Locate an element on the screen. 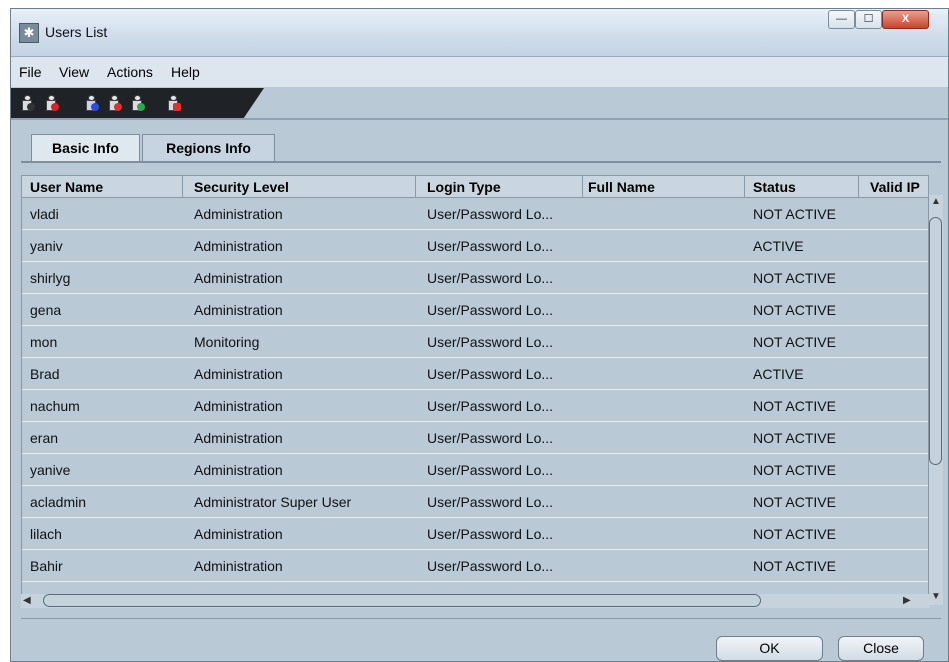 This screenshot has width=949, height=662. cell-user-name: yaniv is located at coordinates (46, 246).